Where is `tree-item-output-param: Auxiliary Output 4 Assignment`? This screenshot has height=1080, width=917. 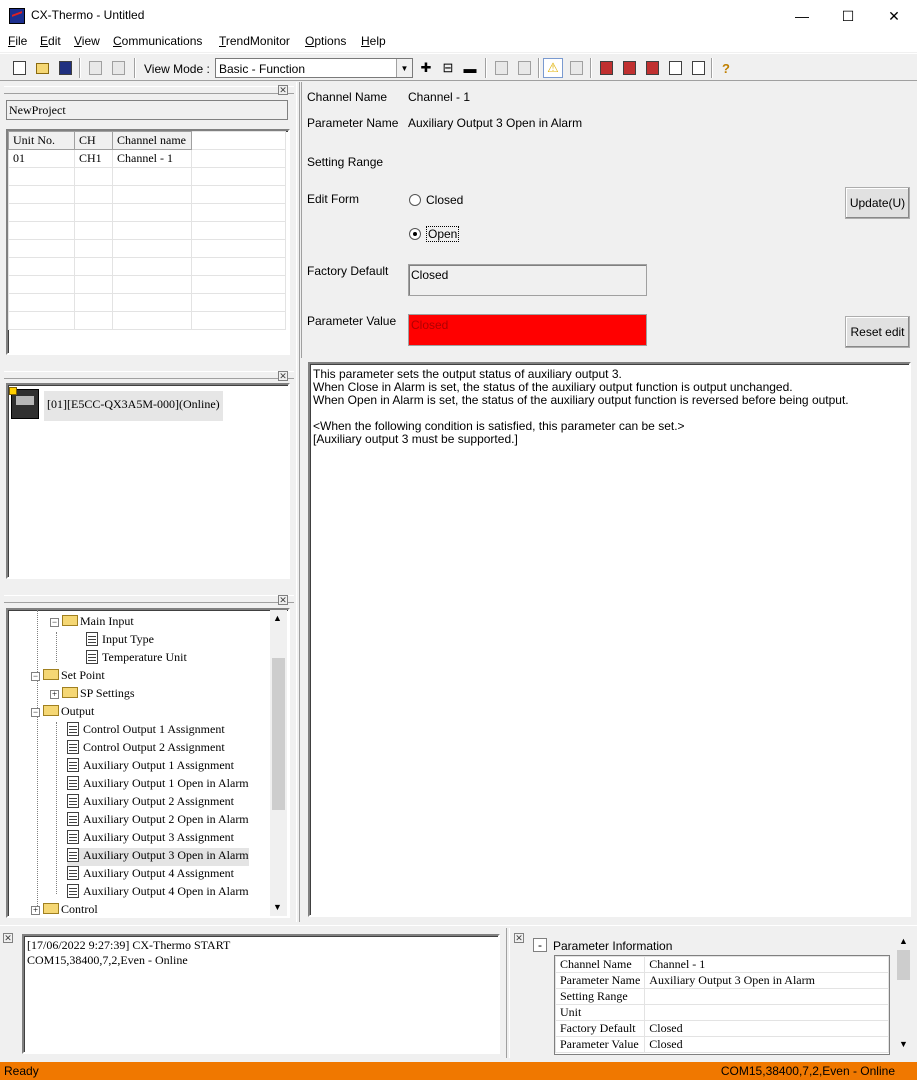
tree-item-output-param: Auxiliary Output 4 Assignment is located at coordinates (150, 875).